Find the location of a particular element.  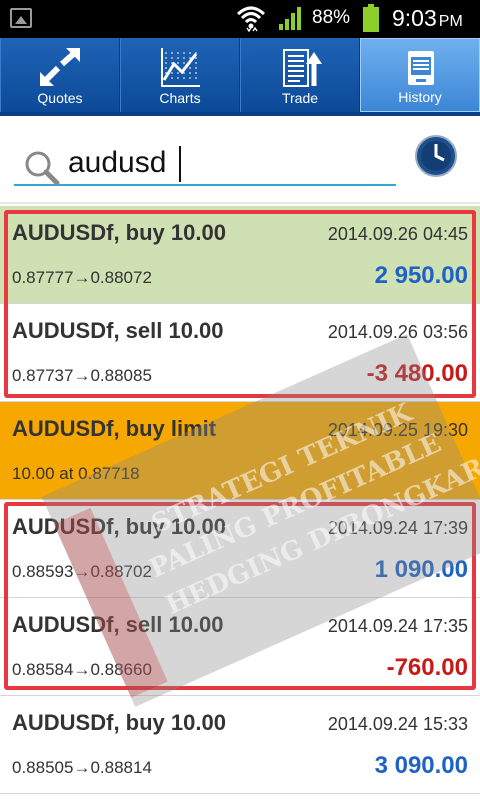

tab-quotes: Quotes is located at coordinates (60, 75).